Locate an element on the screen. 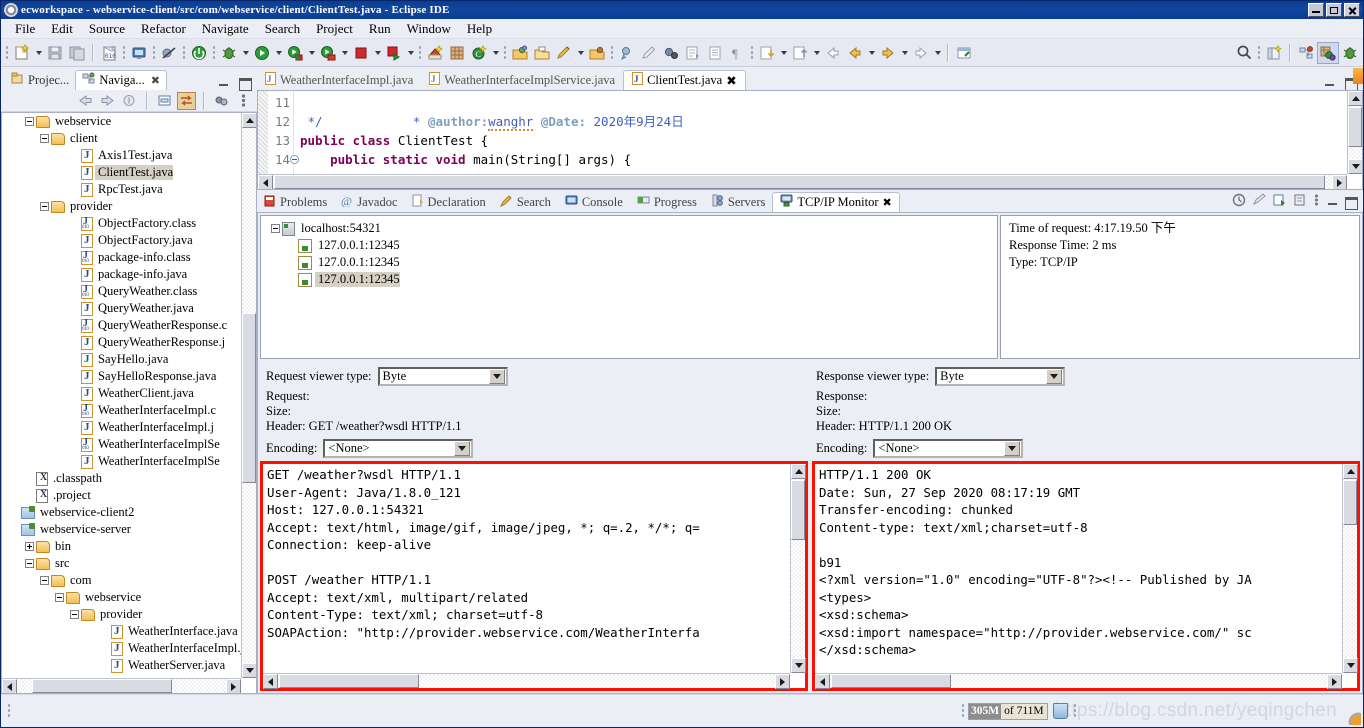 Image resolution: width=1364 pixels, height=728 pixels. tree-row: WeatherInterface.java is located at coordinates (121, 631).